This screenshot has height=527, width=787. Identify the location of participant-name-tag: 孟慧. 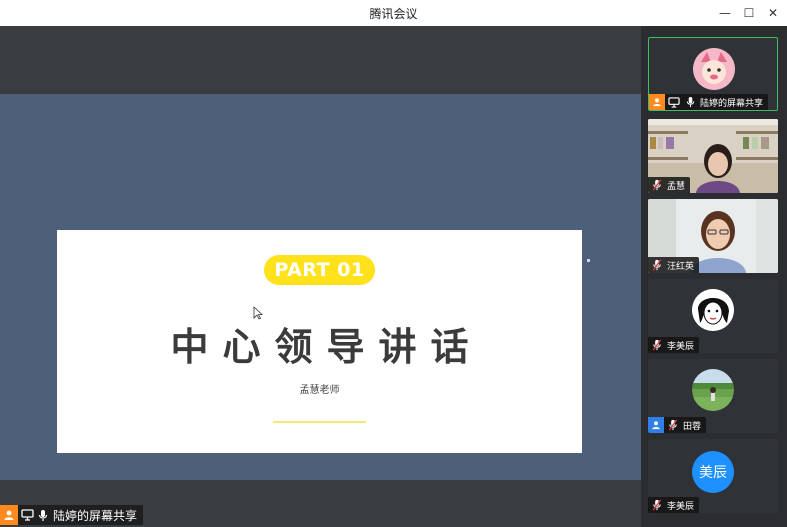
(669, 185).